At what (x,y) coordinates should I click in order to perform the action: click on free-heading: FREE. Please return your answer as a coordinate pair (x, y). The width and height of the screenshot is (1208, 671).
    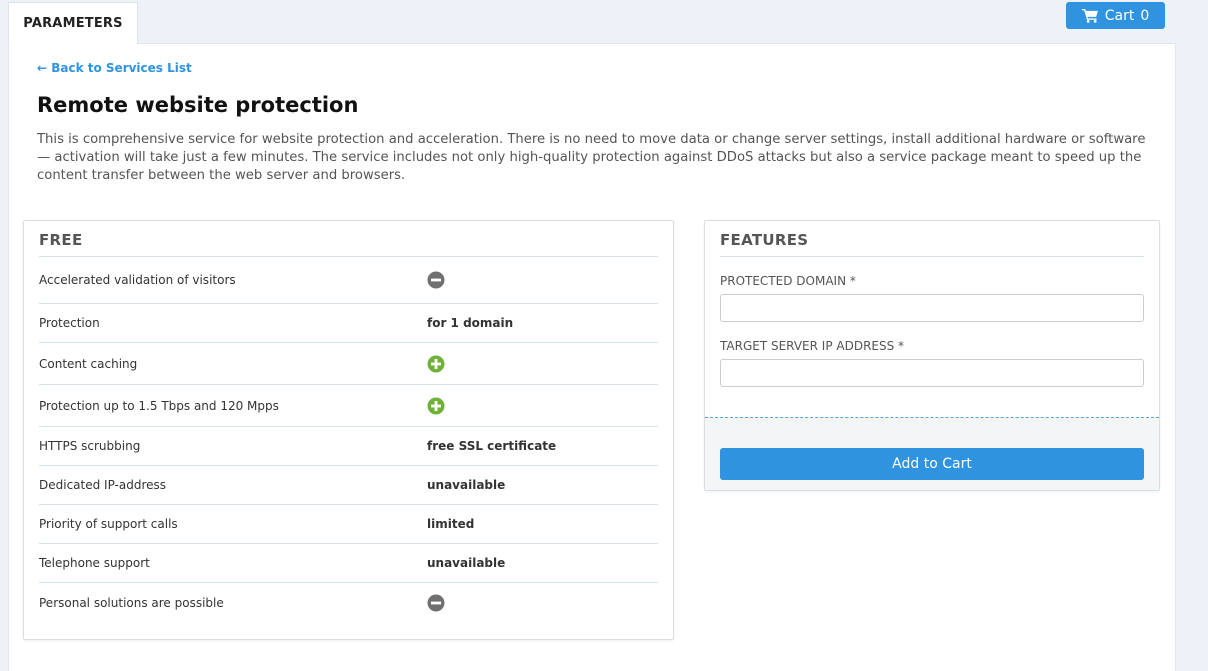
    Looking at the image, I should click on (61, 240).